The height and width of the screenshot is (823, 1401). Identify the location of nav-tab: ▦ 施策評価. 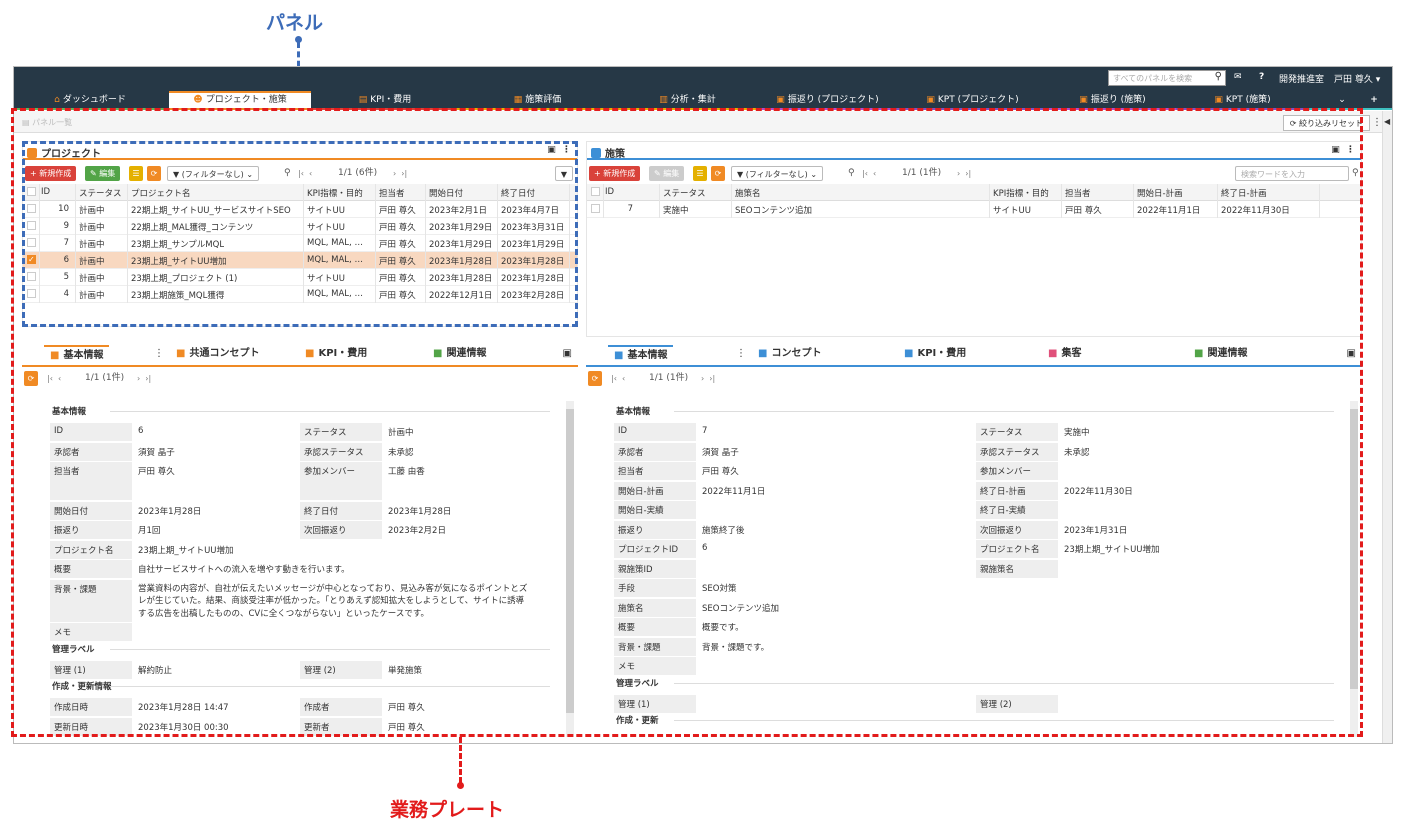
(537, 100).